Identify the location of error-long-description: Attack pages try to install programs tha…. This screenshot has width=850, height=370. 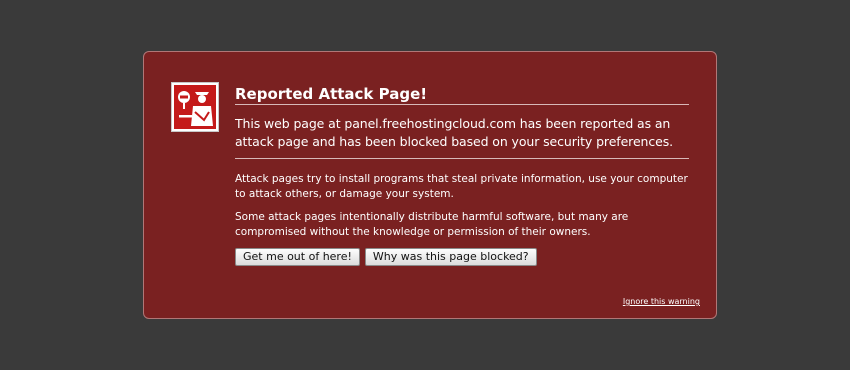
(462, 205).